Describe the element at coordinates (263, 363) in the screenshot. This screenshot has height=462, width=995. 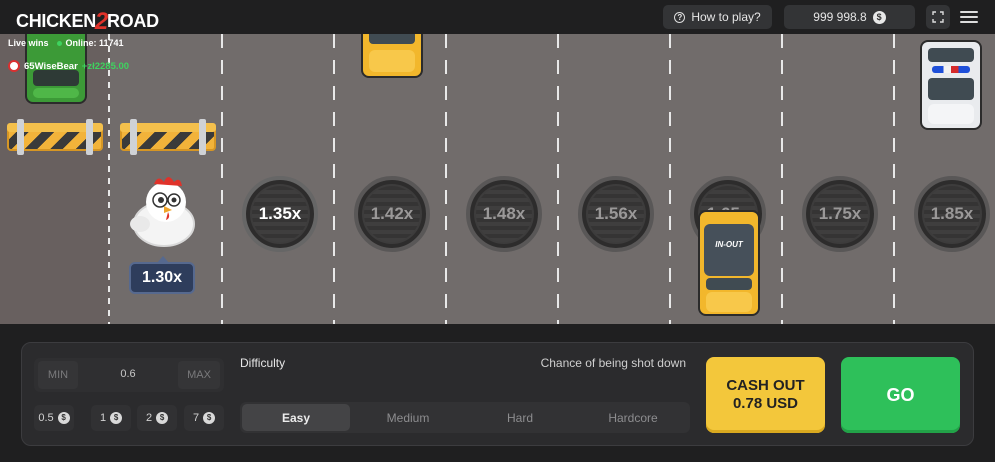
I see `difficulty-label: Difficulty` at that location.